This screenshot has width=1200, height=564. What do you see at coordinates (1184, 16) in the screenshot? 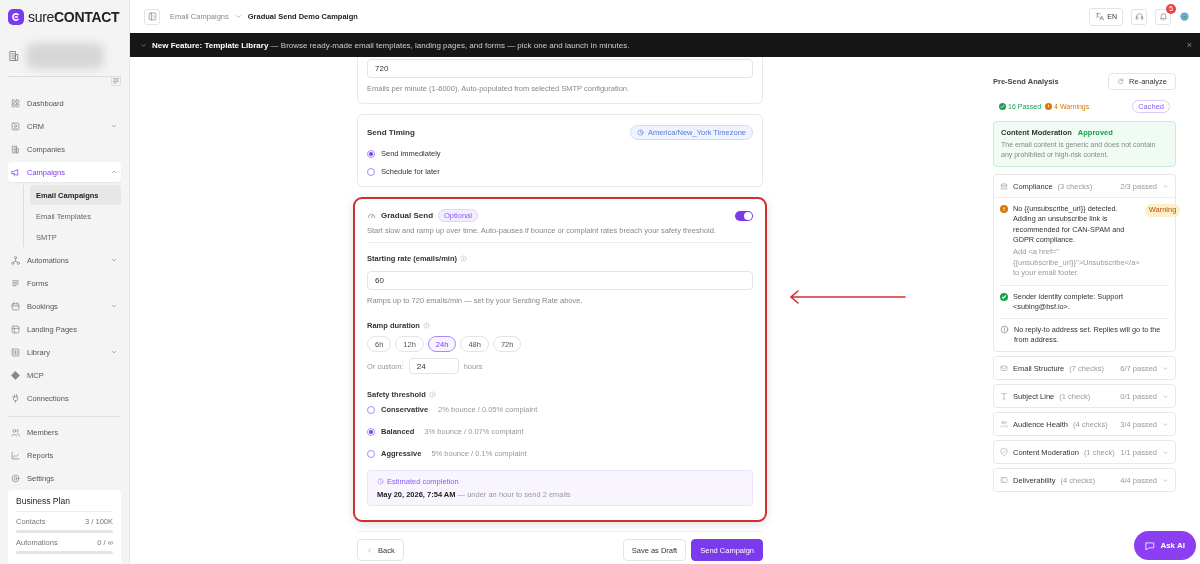
I see `avatar-icon` at bounding box center [1184, 16].